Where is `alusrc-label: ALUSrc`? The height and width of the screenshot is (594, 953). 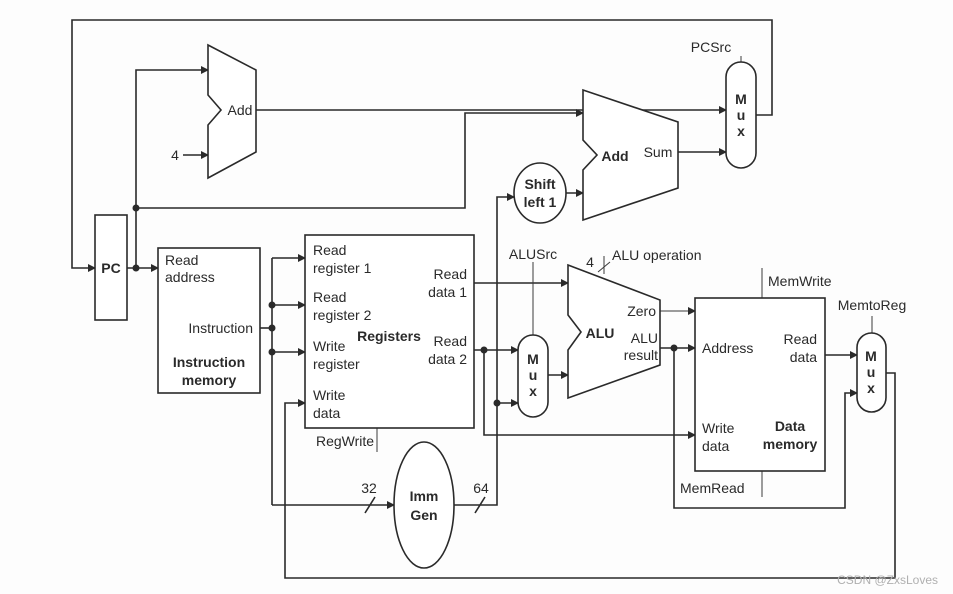 alusrc-label: ALUSrc is located at coordinates (533, 254).